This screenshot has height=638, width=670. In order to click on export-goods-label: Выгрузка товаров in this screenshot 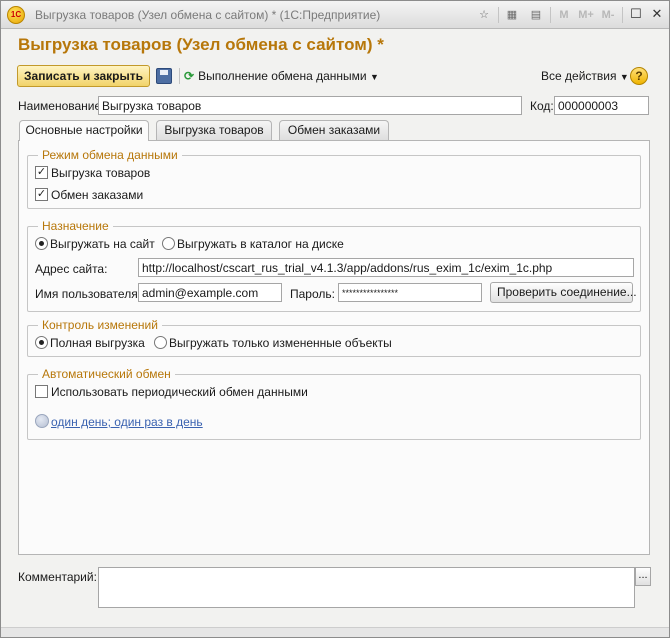, I will do `click(101, 173)`.